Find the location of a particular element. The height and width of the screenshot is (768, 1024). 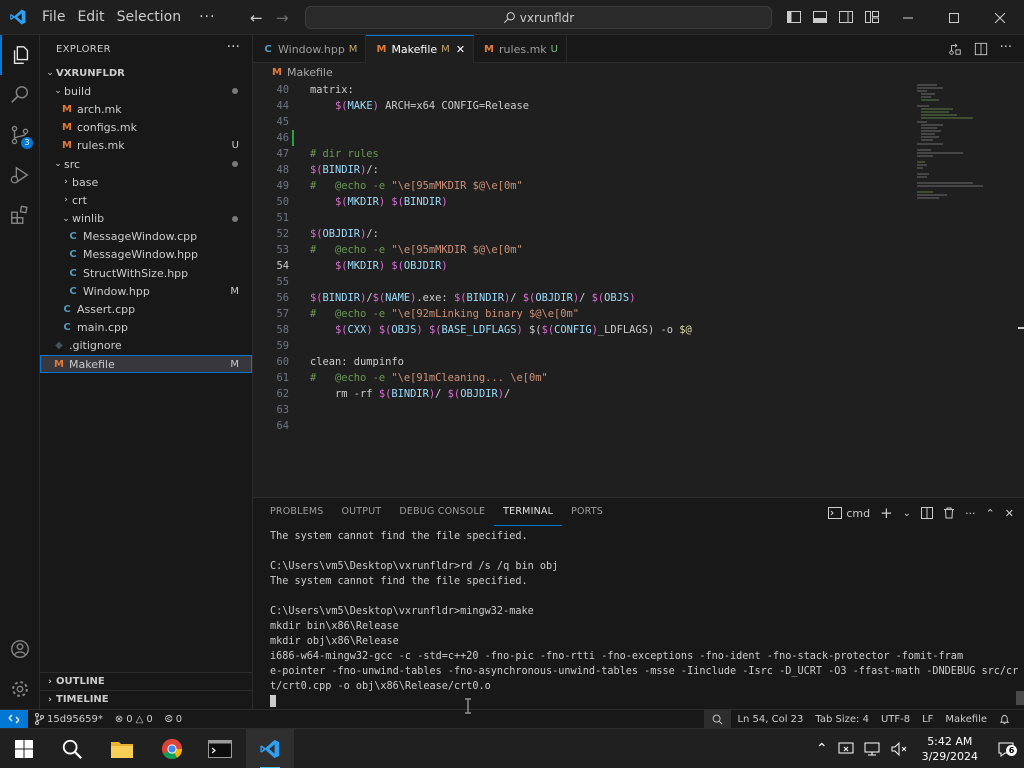

tab-size: Tab Size: 4 is located at coordinates (842, 719).